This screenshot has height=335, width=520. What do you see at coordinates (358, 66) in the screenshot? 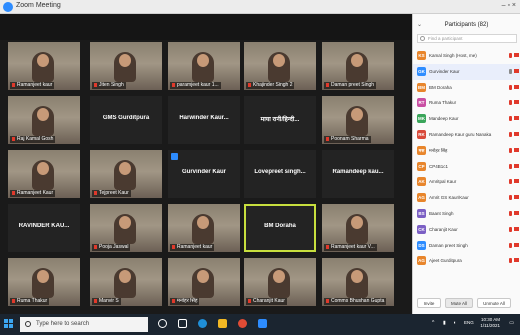
I see `video-tile: Daman preet Singh` at bounding box center [358, 66].